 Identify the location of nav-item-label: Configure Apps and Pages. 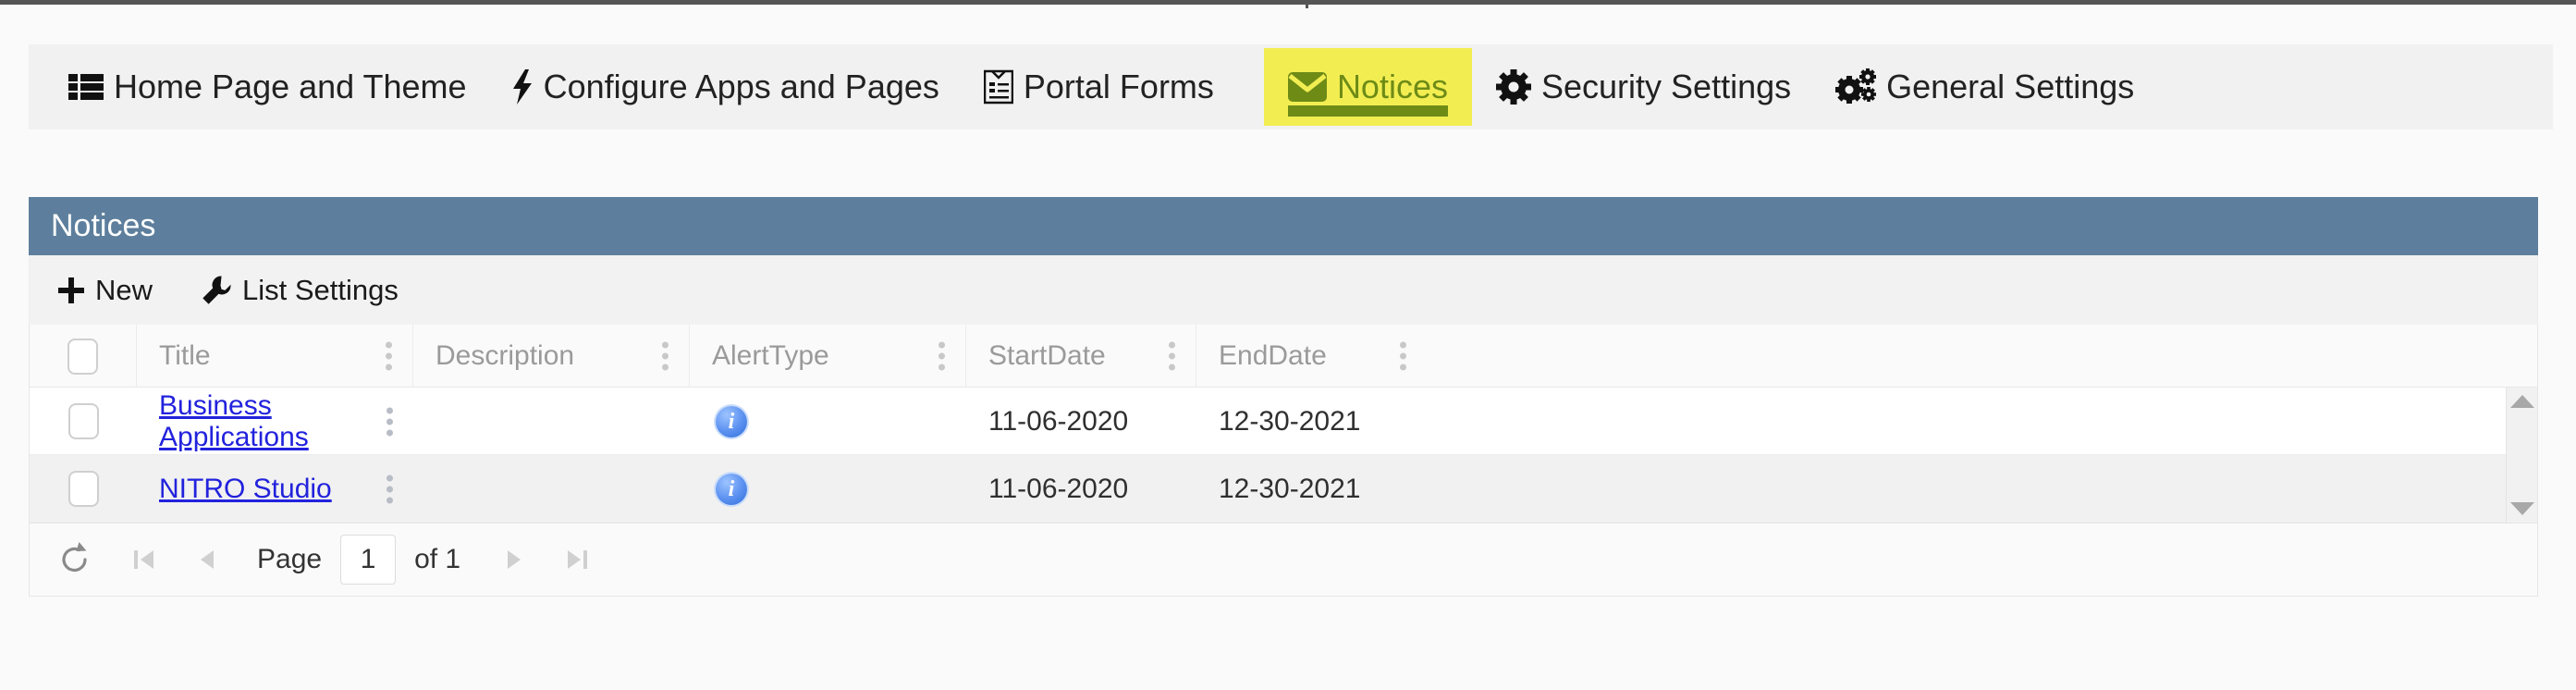
(741, 86).